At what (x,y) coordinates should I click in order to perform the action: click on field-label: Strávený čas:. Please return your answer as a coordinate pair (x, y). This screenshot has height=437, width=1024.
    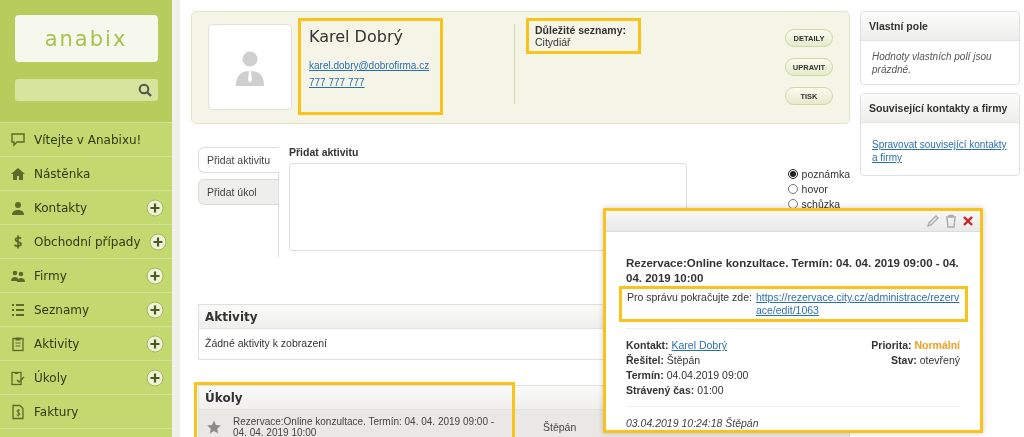
    Looking at the image, I should click on (660, 390).